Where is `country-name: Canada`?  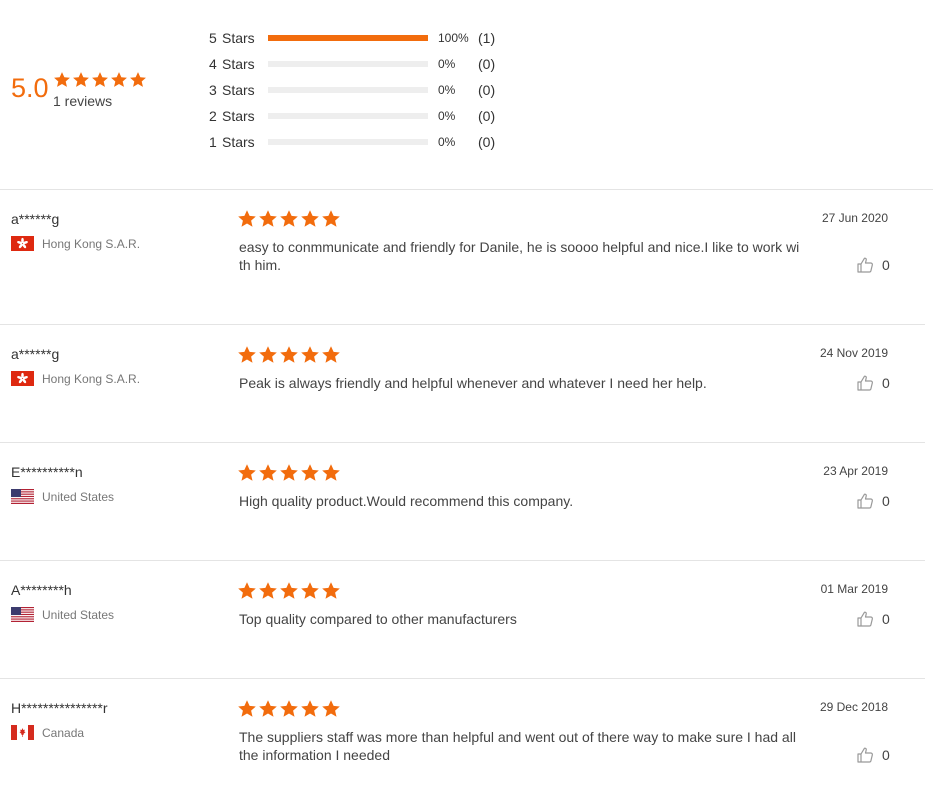 country-name: Canada is located at coordinates (63, 732).